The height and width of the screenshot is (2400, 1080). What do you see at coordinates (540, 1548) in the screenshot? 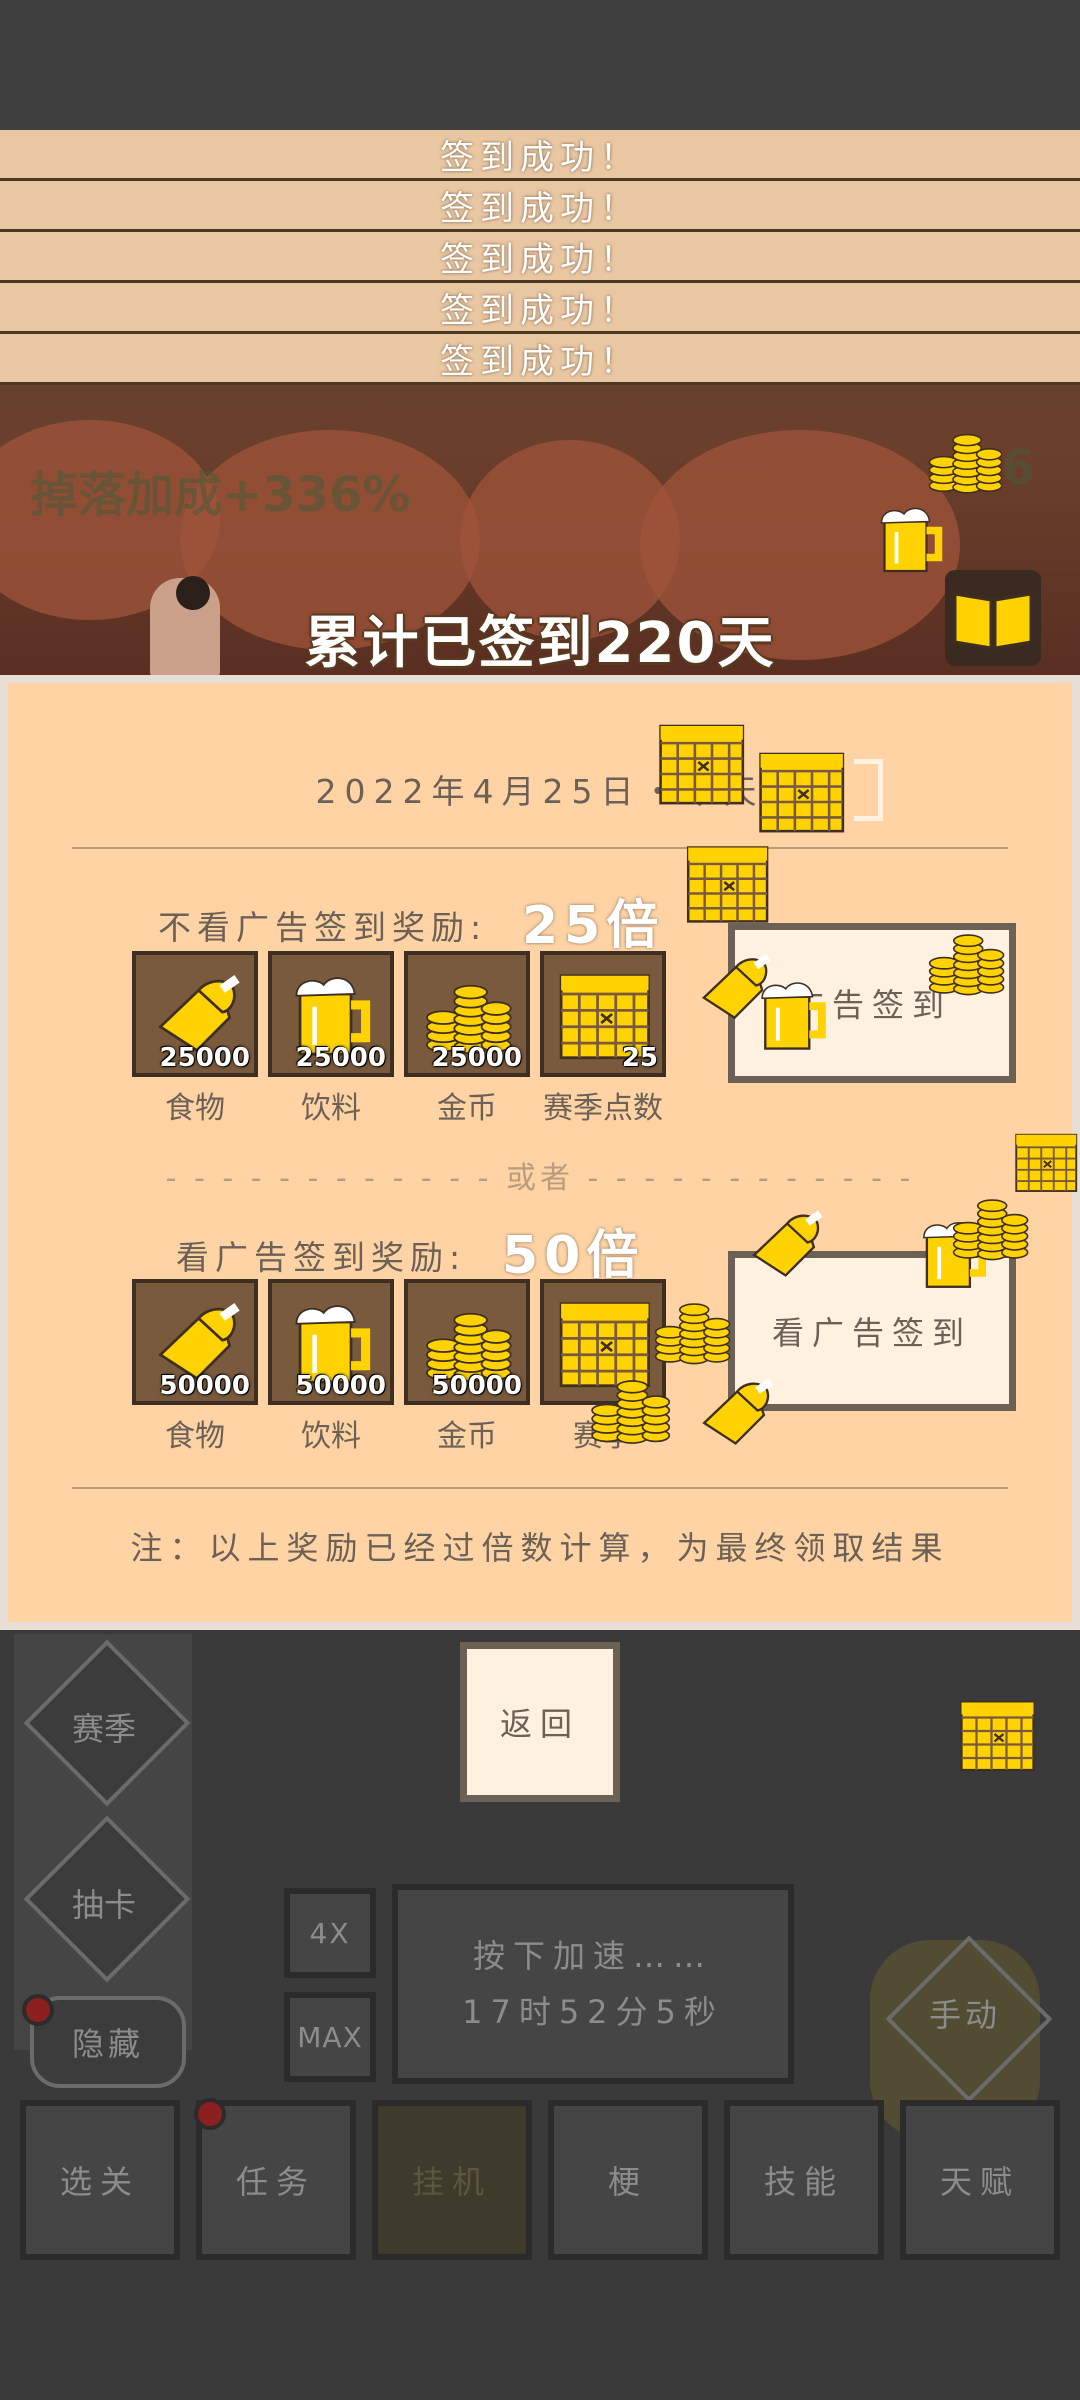
I see `note-text: 注：以上奖励已经过倍数计算，为最终领取结果` at bounding box center [540, 1548].